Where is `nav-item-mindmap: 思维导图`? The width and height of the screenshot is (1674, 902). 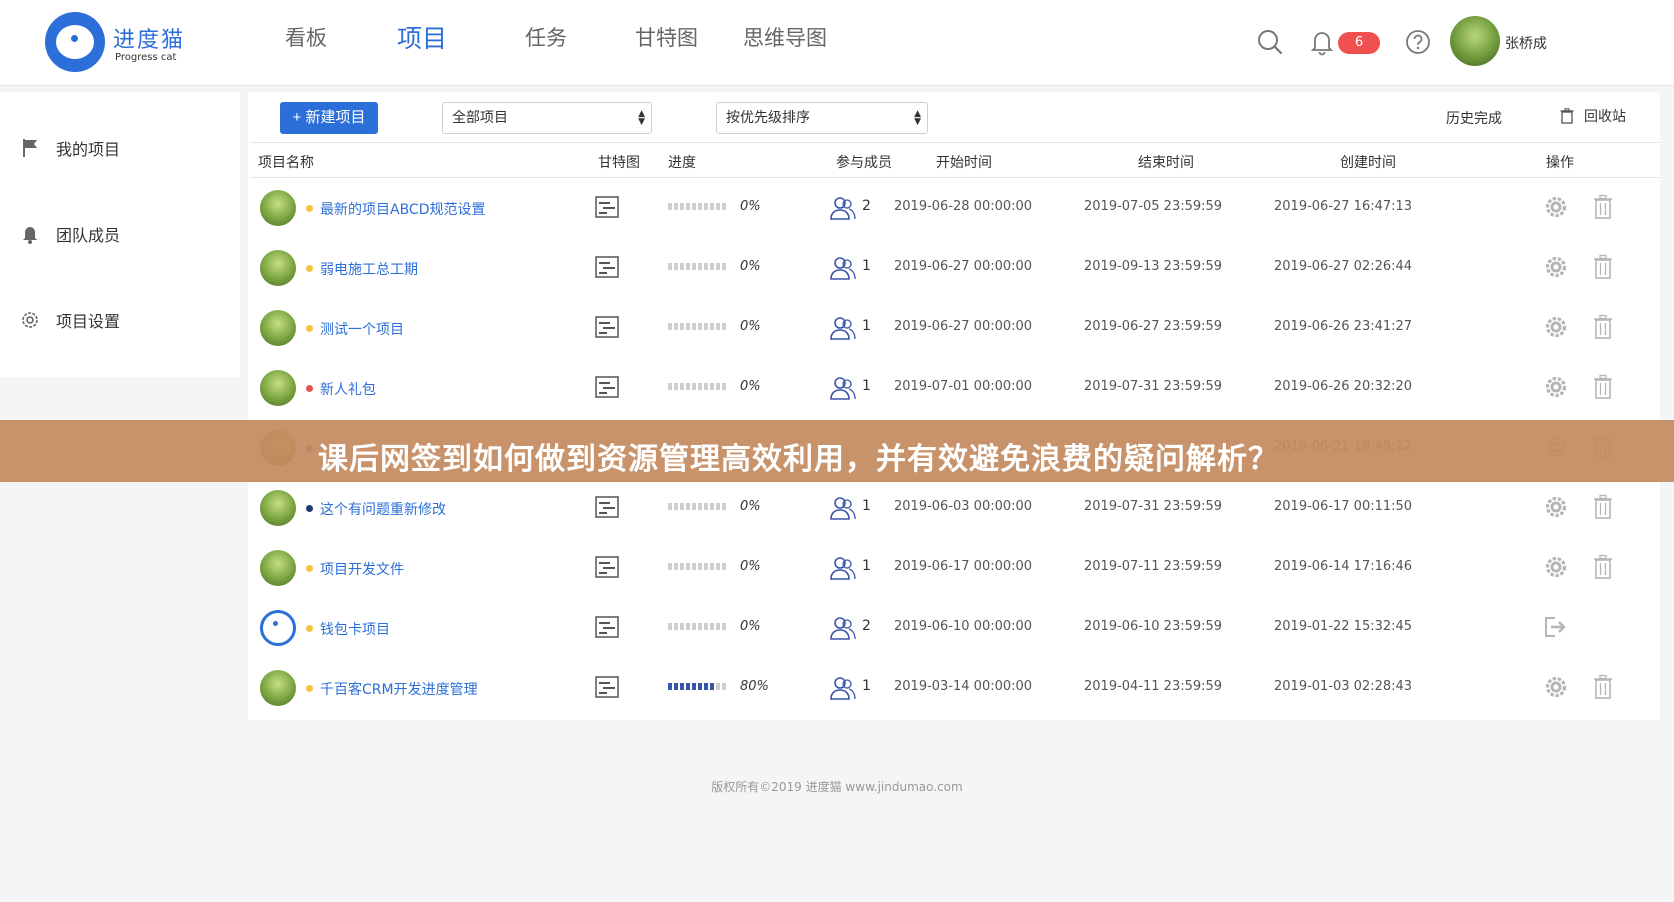 nav-item-mindmap: 思维导图 is located at coordinates (785, 37).